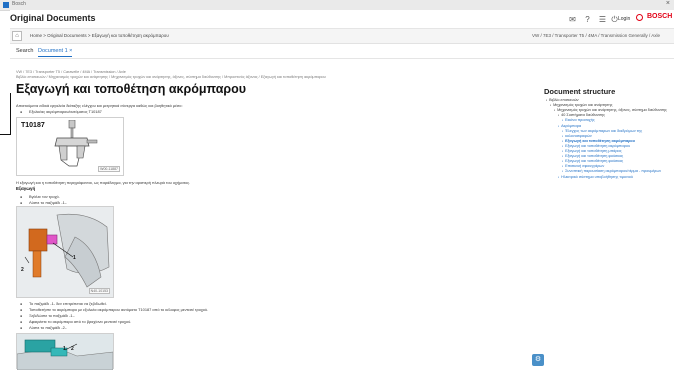 This screenshot has width=674, height=370. What do you see at coordinates (24, 51) in the screenshot?
I see `tab-search: Search` at bounding box center [24, 51].